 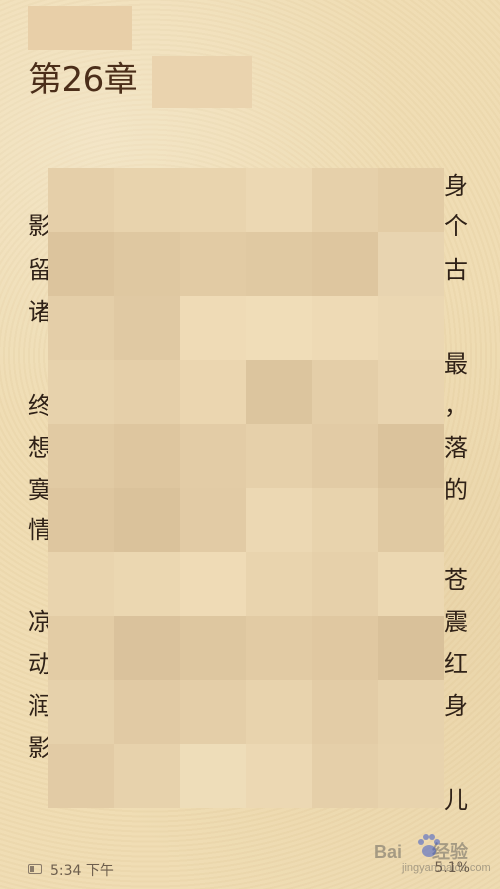 I want to click on baidu-jingyan-watermark: Bai 经验 jingyan.baidu.com, so click(x=420, y=857).